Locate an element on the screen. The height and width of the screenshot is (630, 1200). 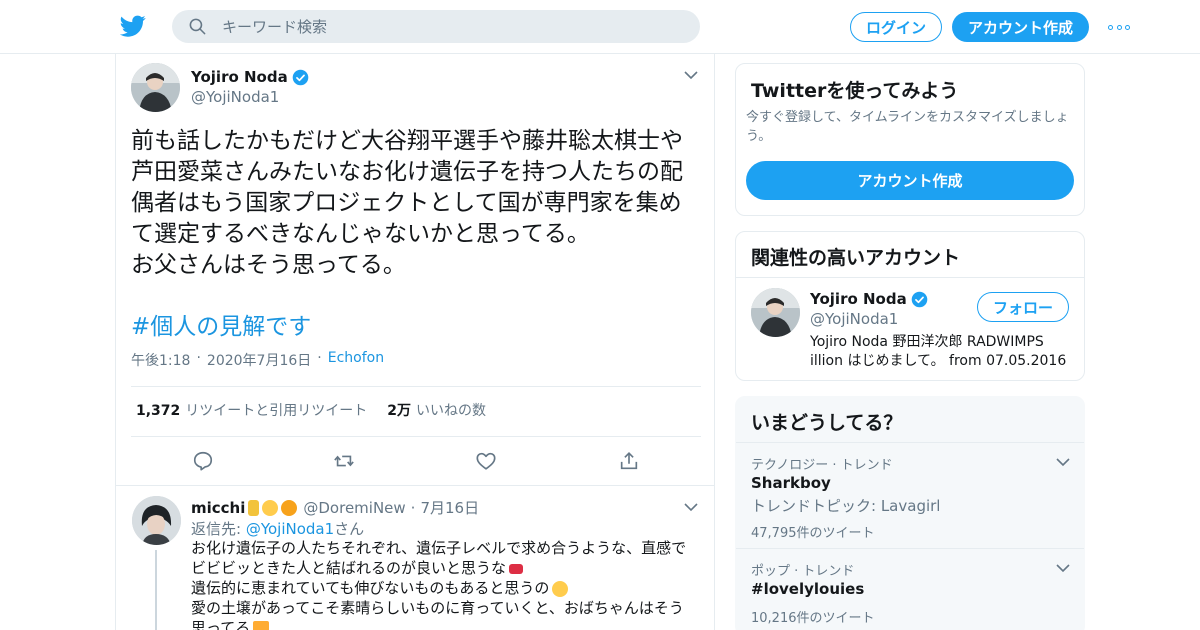
login-button: ログイン is located at coordinates (896, 27).